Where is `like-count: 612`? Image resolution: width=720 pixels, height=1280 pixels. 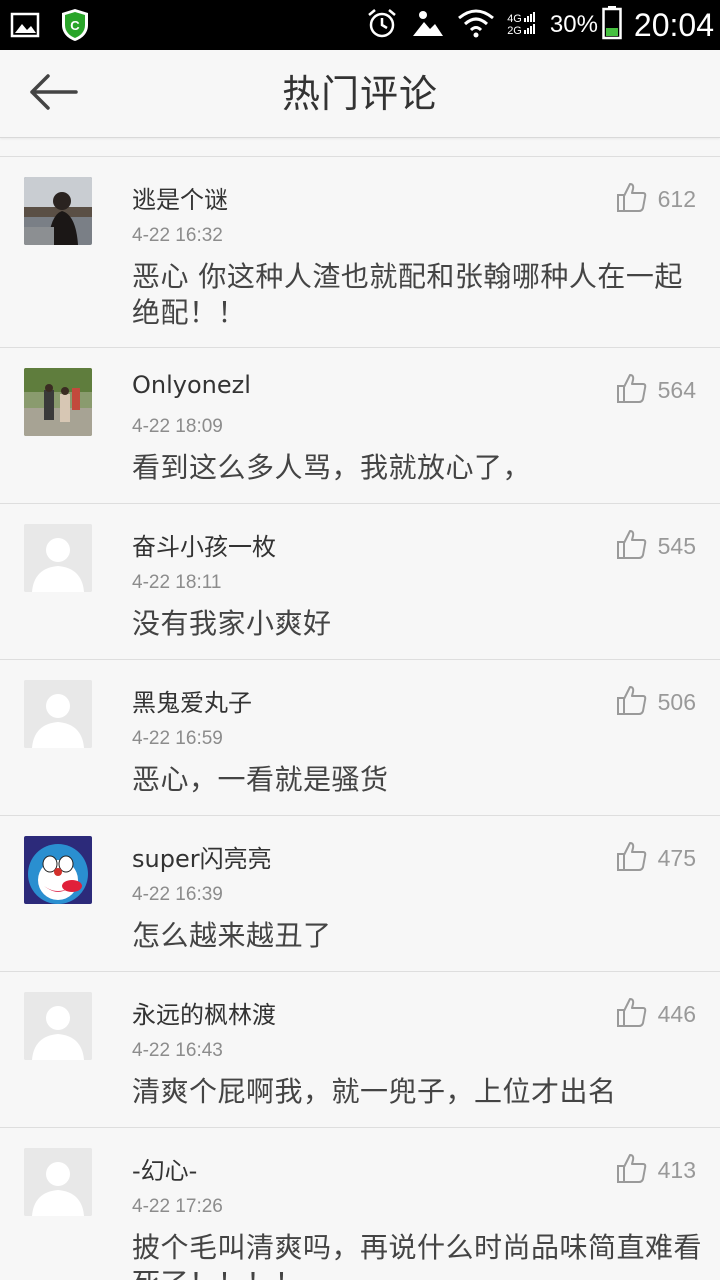
like-count: 612 is located at coordinates (676, 198).